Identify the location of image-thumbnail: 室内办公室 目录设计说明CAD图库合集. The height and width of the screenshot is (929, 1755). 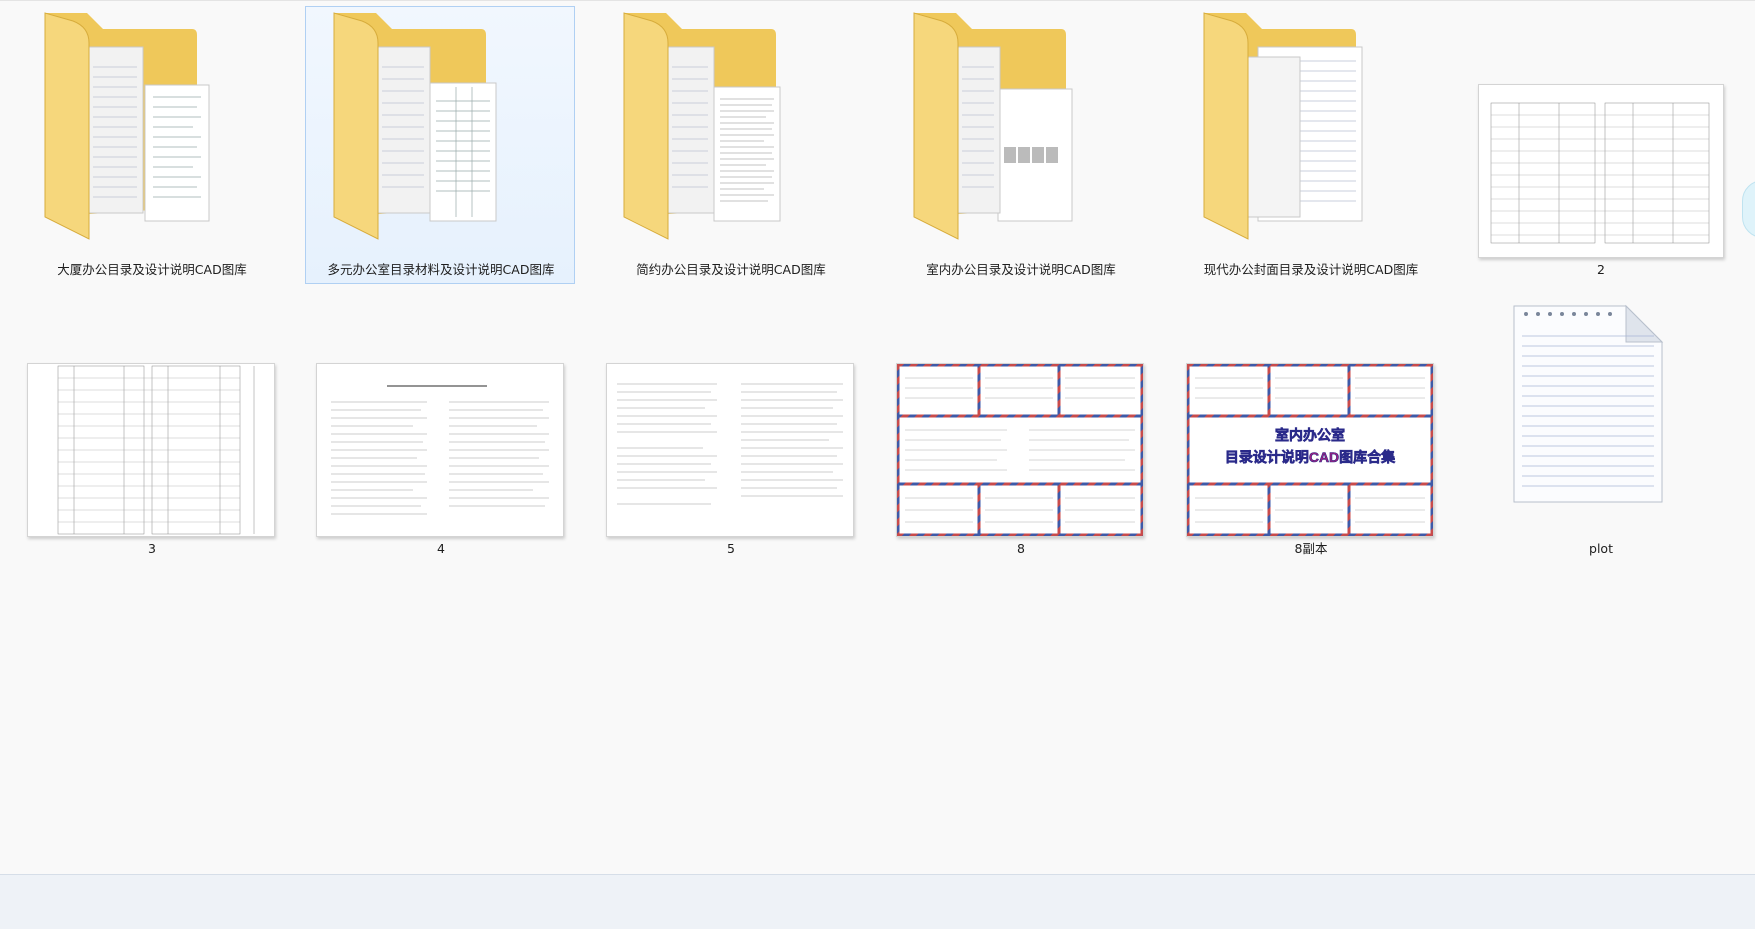
(1310, 450).